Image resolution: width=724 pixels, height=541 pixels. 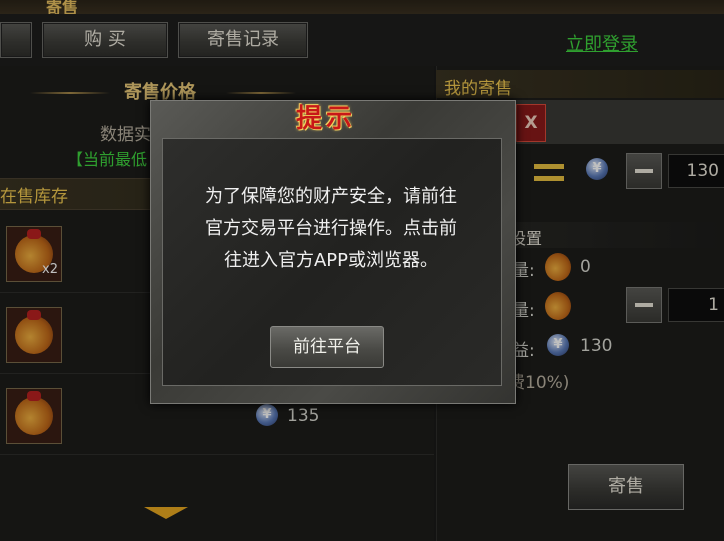 I want to click on dialog-message-line: 官方交易平台进行操作。点击前, so click(x=331, y=228).